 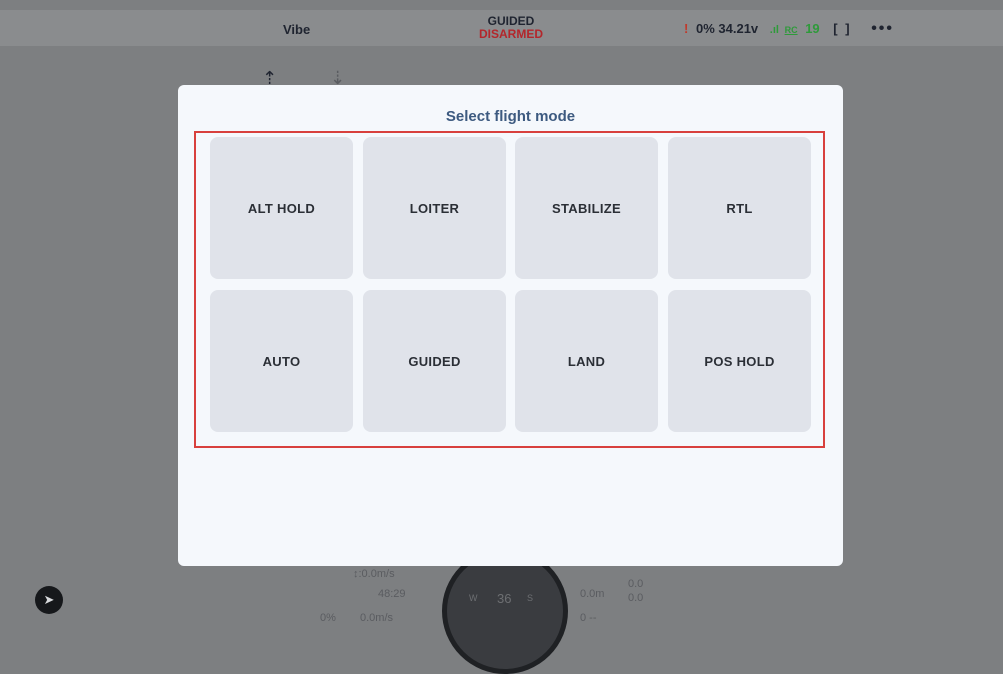 I want to click on battery-voltage: 34.21v, so click(x=738, y=28).